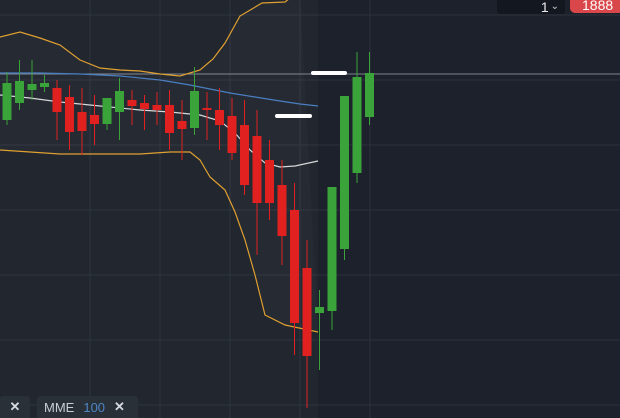 This screenshot has height=418, width=620. What do you see at coordinates (94, 407) in the screenshot?
I see `indicator-period: 100` at bounding box center [94, 407].